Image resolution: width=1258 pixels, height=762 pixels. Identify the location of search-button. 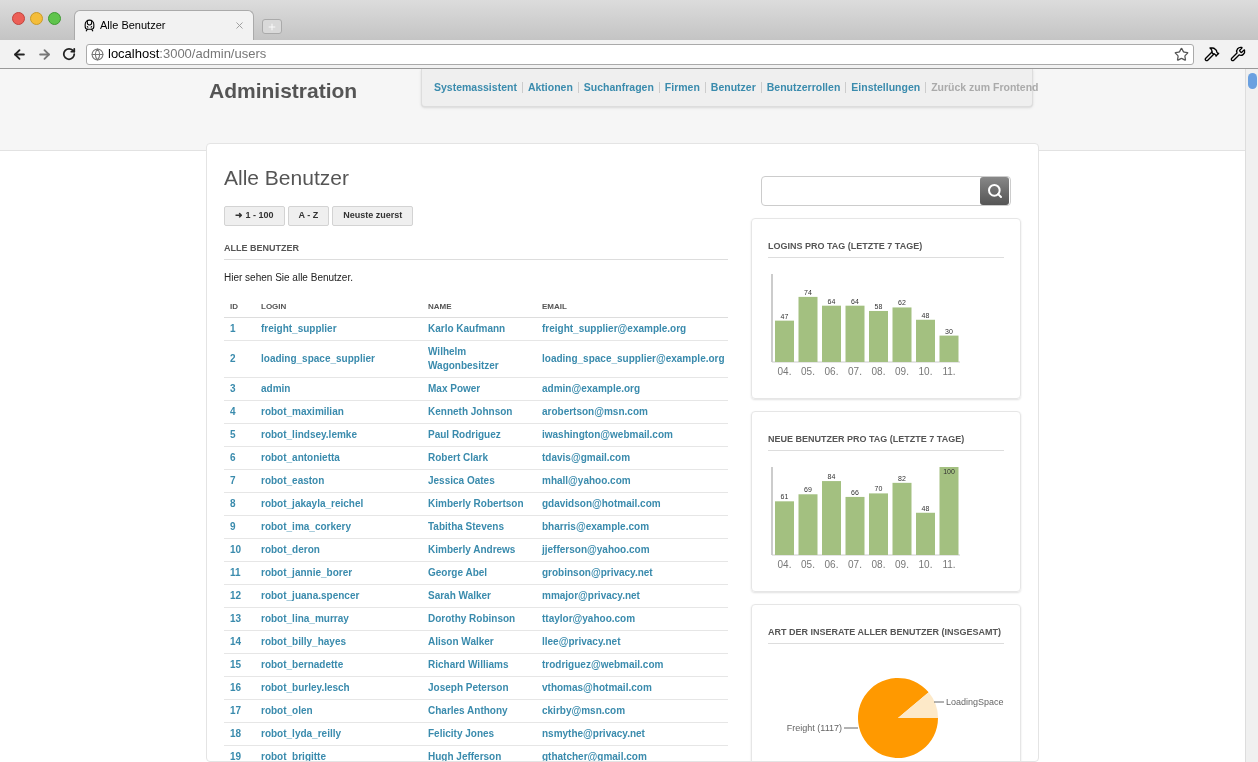
(994, 191).